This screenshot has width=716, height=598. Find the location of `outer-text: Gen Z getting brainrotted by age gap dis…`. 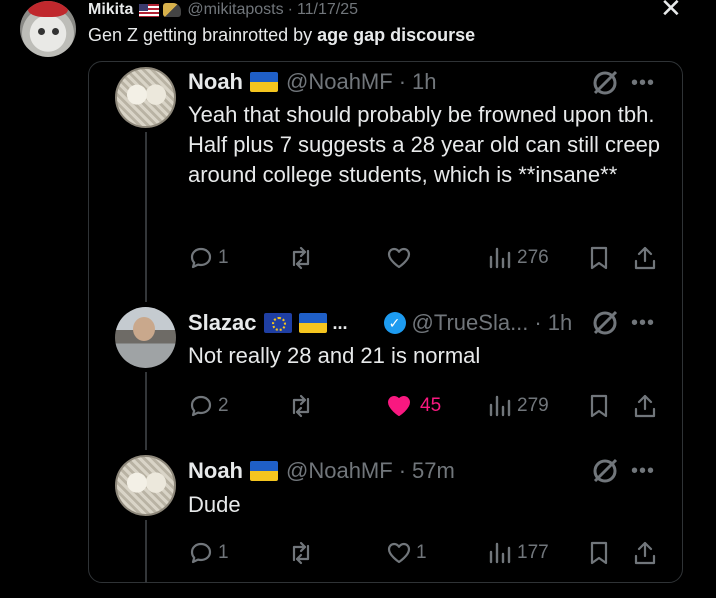

outer-text: Gen Z getting brainrotted by age gap dis… is located at coordinates (281, 35).